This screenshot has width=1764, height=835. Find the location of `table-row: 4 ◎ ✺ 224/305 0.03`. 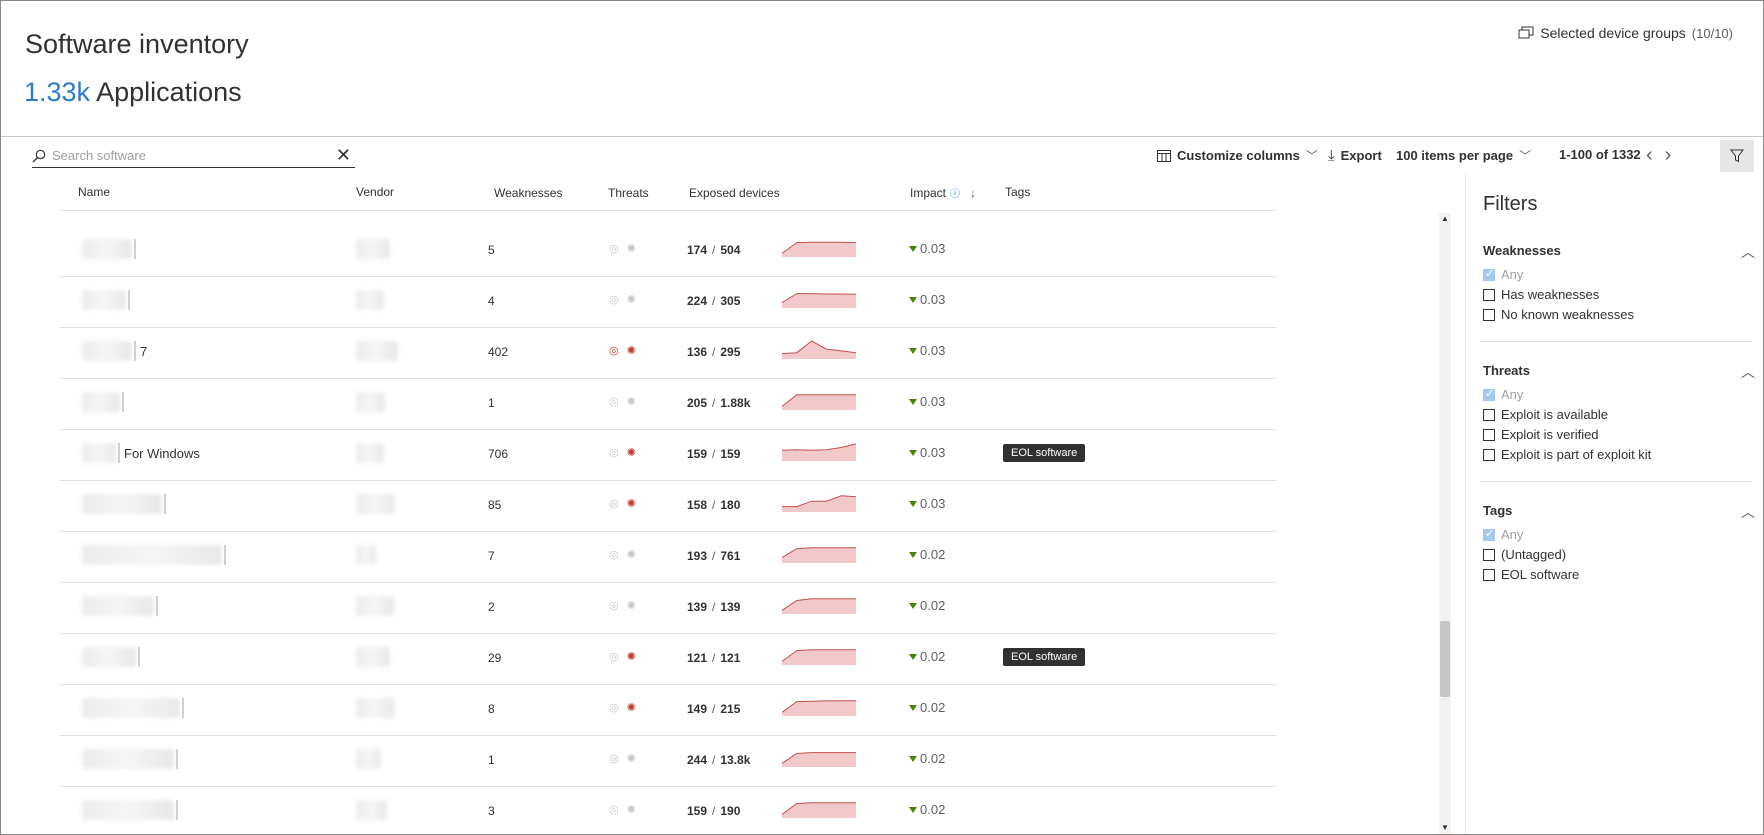

table-row: 4 ◎ ✺ 224/305 0.03 is located at coordinates (668, 302).